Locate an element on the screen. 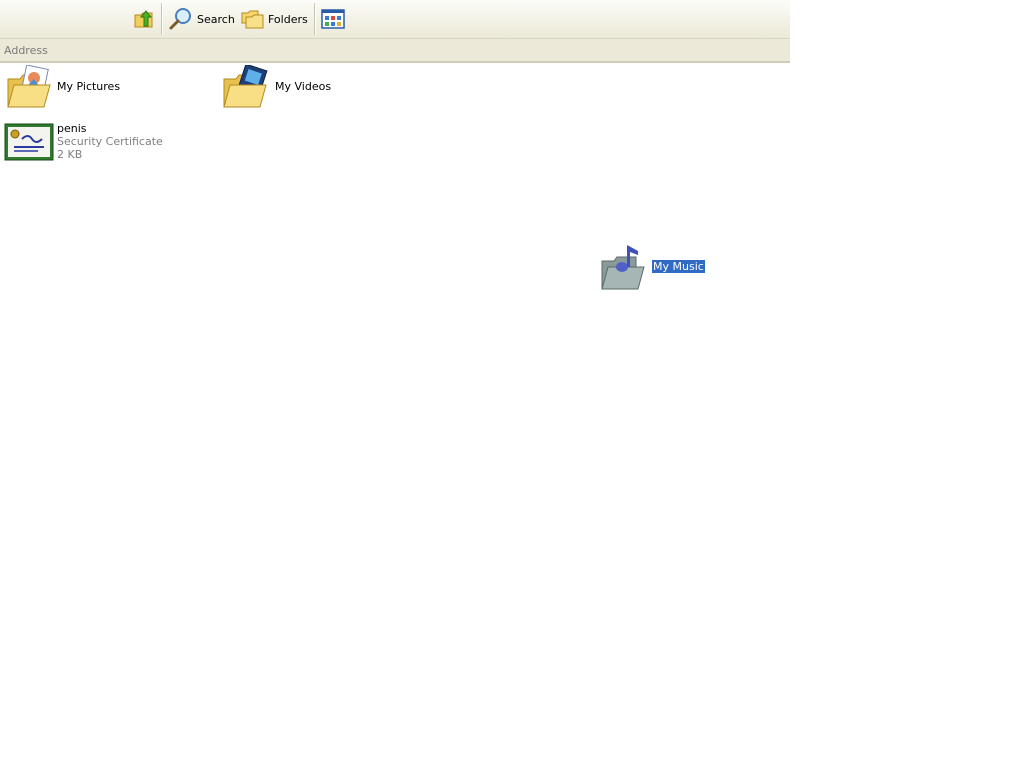 This screenshot has width=1024, height=768. list-item-selected: My Music is located at coordinates (675, 268).